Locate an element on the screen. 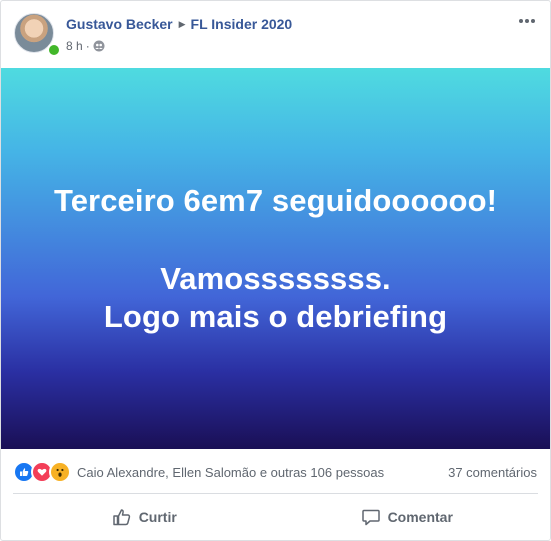 This screenshot has width=551, height=541. more-options-icon is located at coordinates (527, 21).